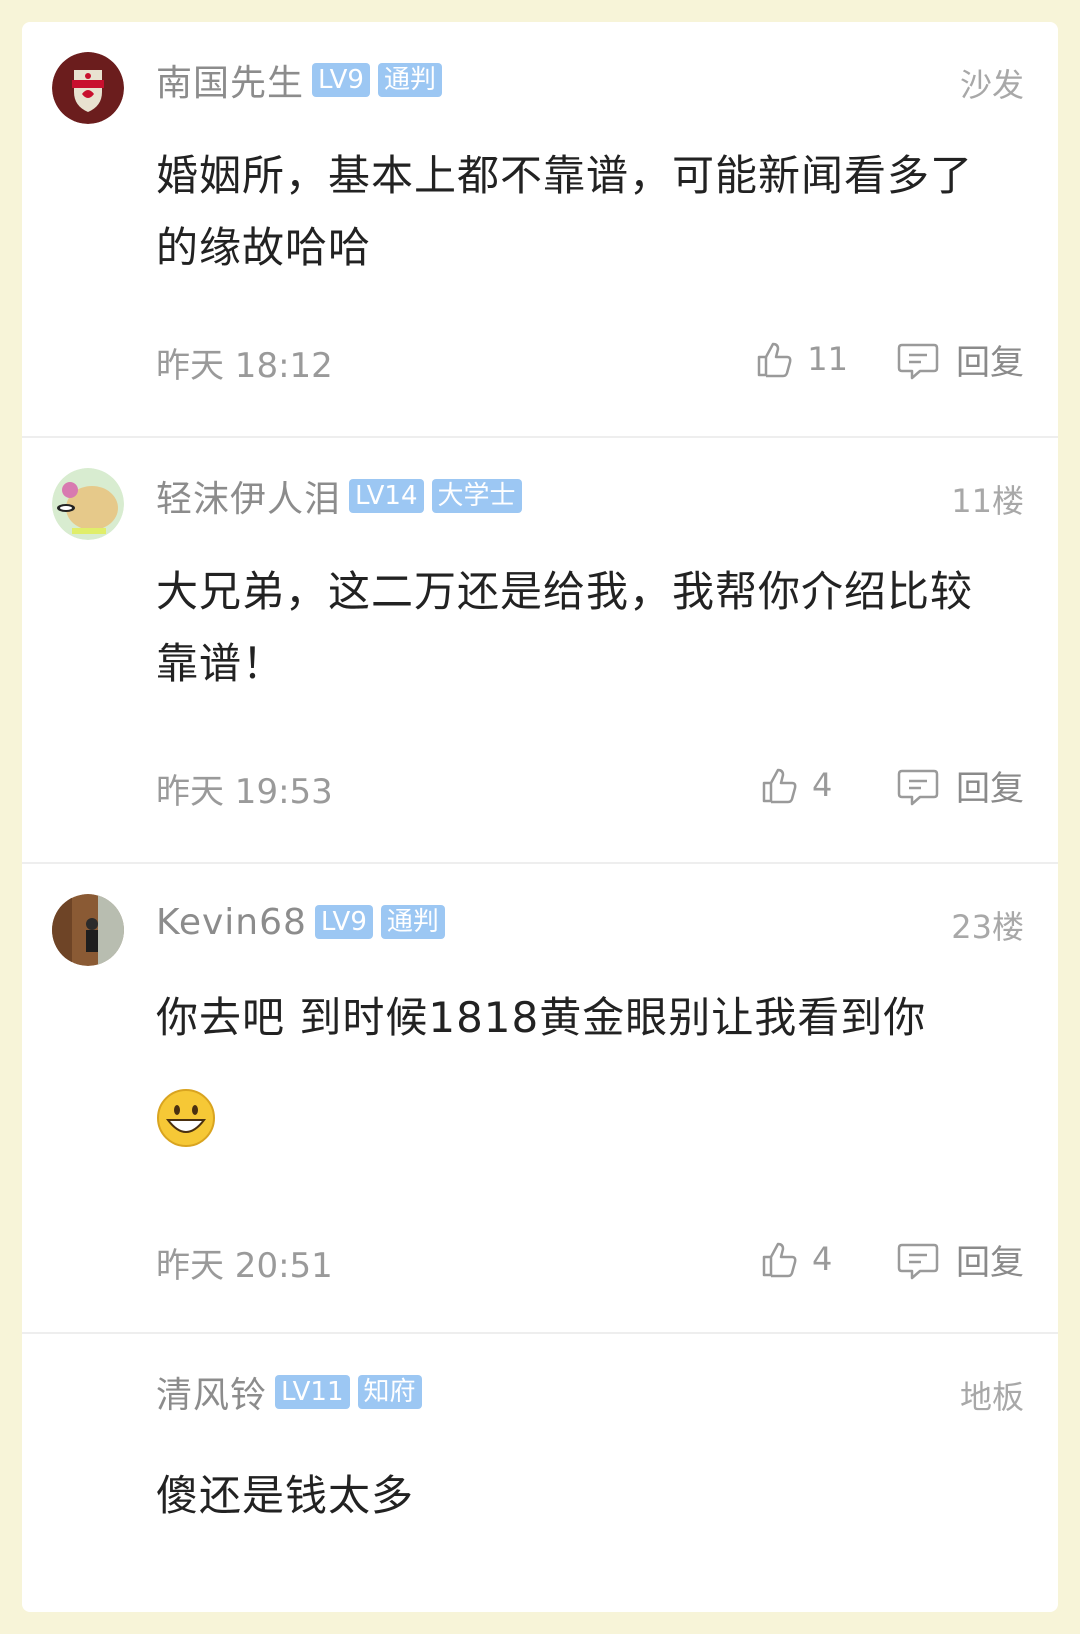 The width and height of the screenshot is (1080, 1634). I want to click on floor-label: 沙发, so click(991, 85).